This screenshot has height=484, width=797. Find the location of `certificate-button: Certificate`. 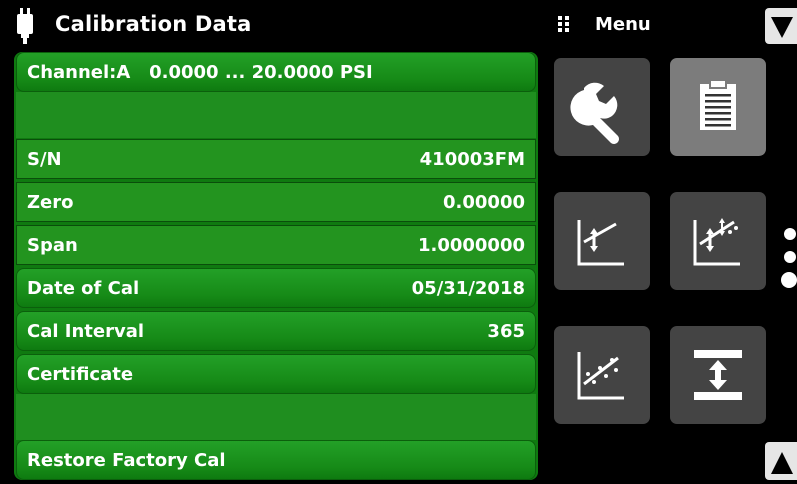

certificate-button: Certificate is located at coordinates (276, 374).